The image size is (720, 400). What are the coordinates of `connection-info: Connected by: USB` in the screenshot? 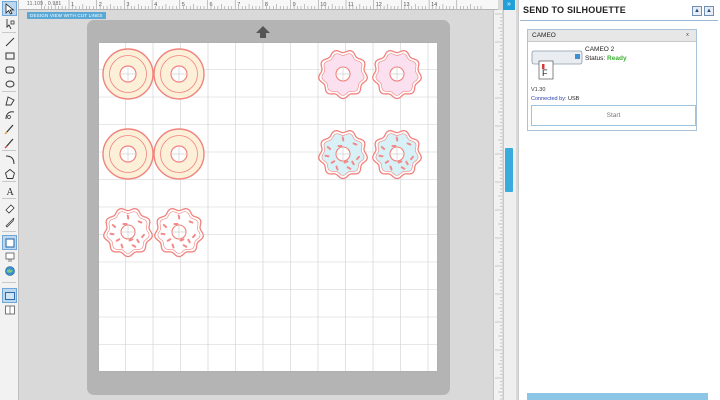 It's located at (555, 99).